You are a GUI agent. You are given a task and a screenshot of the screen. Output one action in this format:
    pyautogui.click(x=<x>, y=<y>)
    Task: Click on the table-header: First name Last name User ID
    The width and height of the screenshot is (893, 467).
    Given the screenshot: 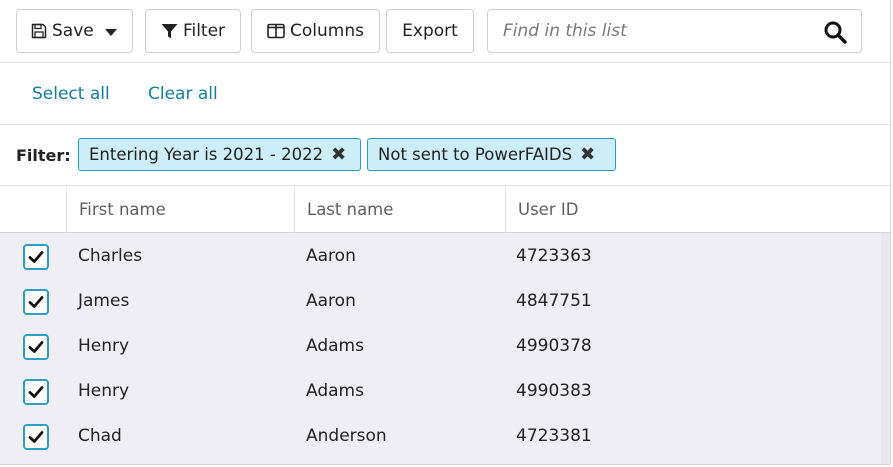 What is the action you would take?
    pyautogui.click(x=445, y=209)
    